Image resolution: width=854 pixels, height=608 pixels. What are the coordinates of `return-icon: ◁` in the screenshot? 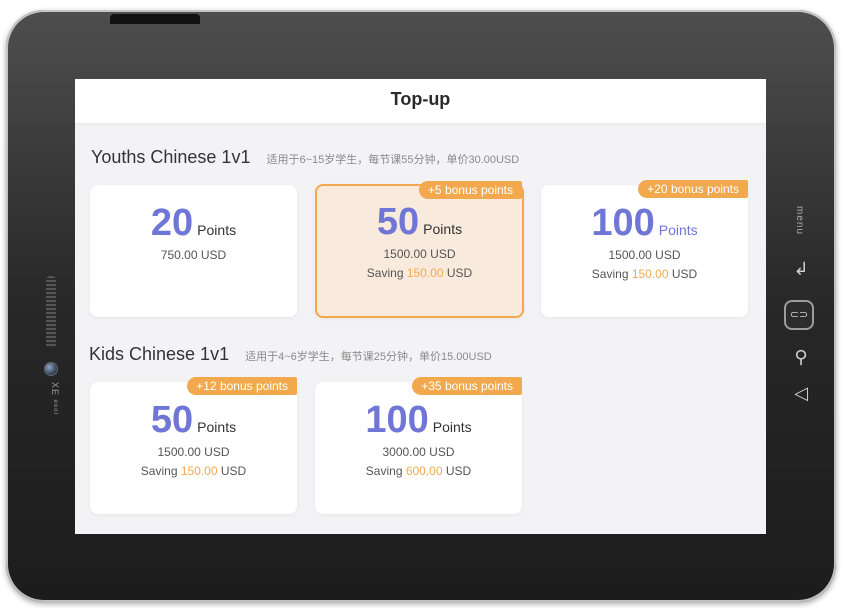 It's located at (801, 393).